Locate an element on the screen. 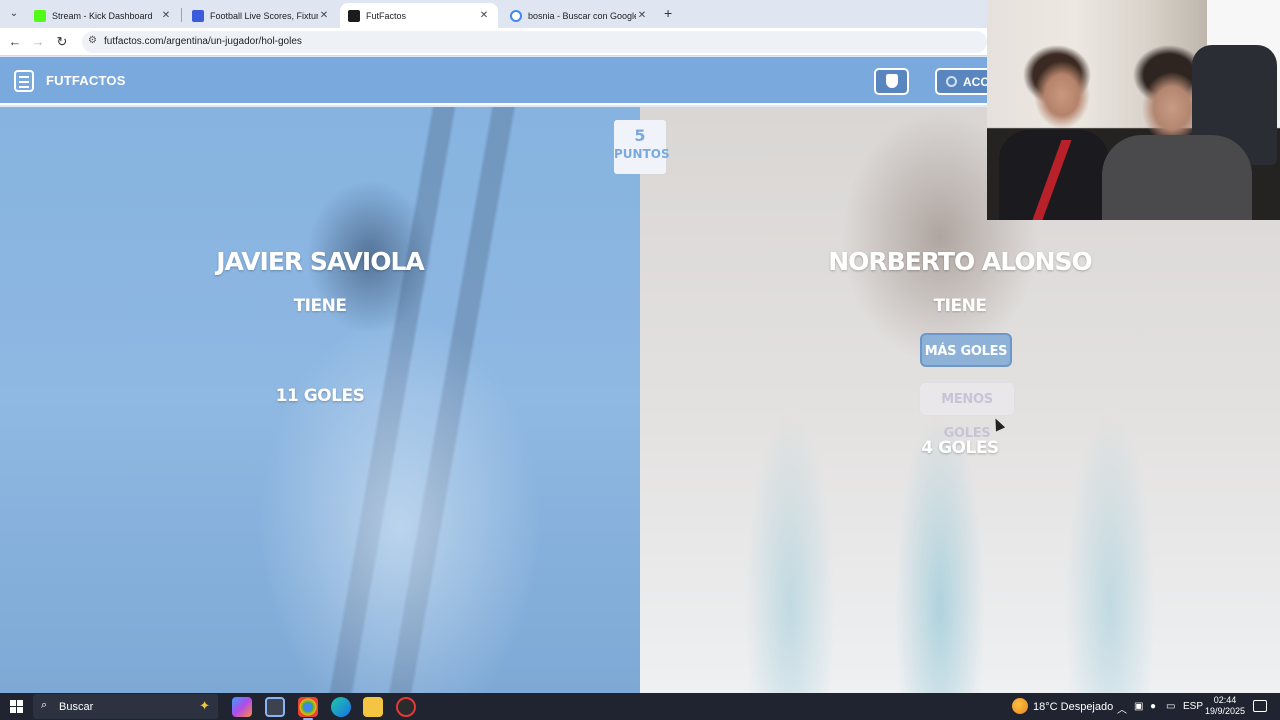  user-icon is located at coordinates (951, 81).